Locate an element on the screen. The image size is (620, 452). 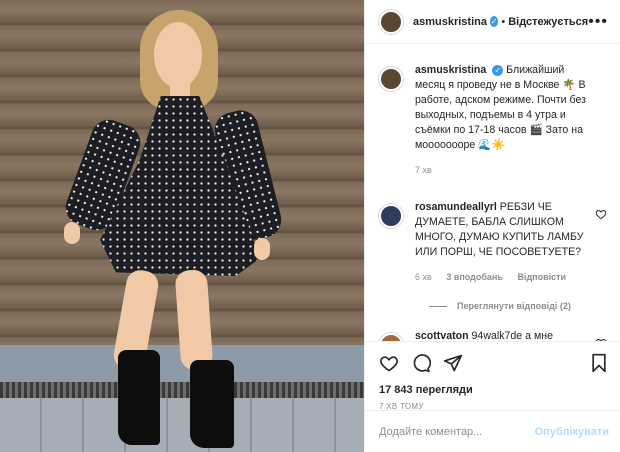
save-bookmark-icon is located at coordinates (599, 363).